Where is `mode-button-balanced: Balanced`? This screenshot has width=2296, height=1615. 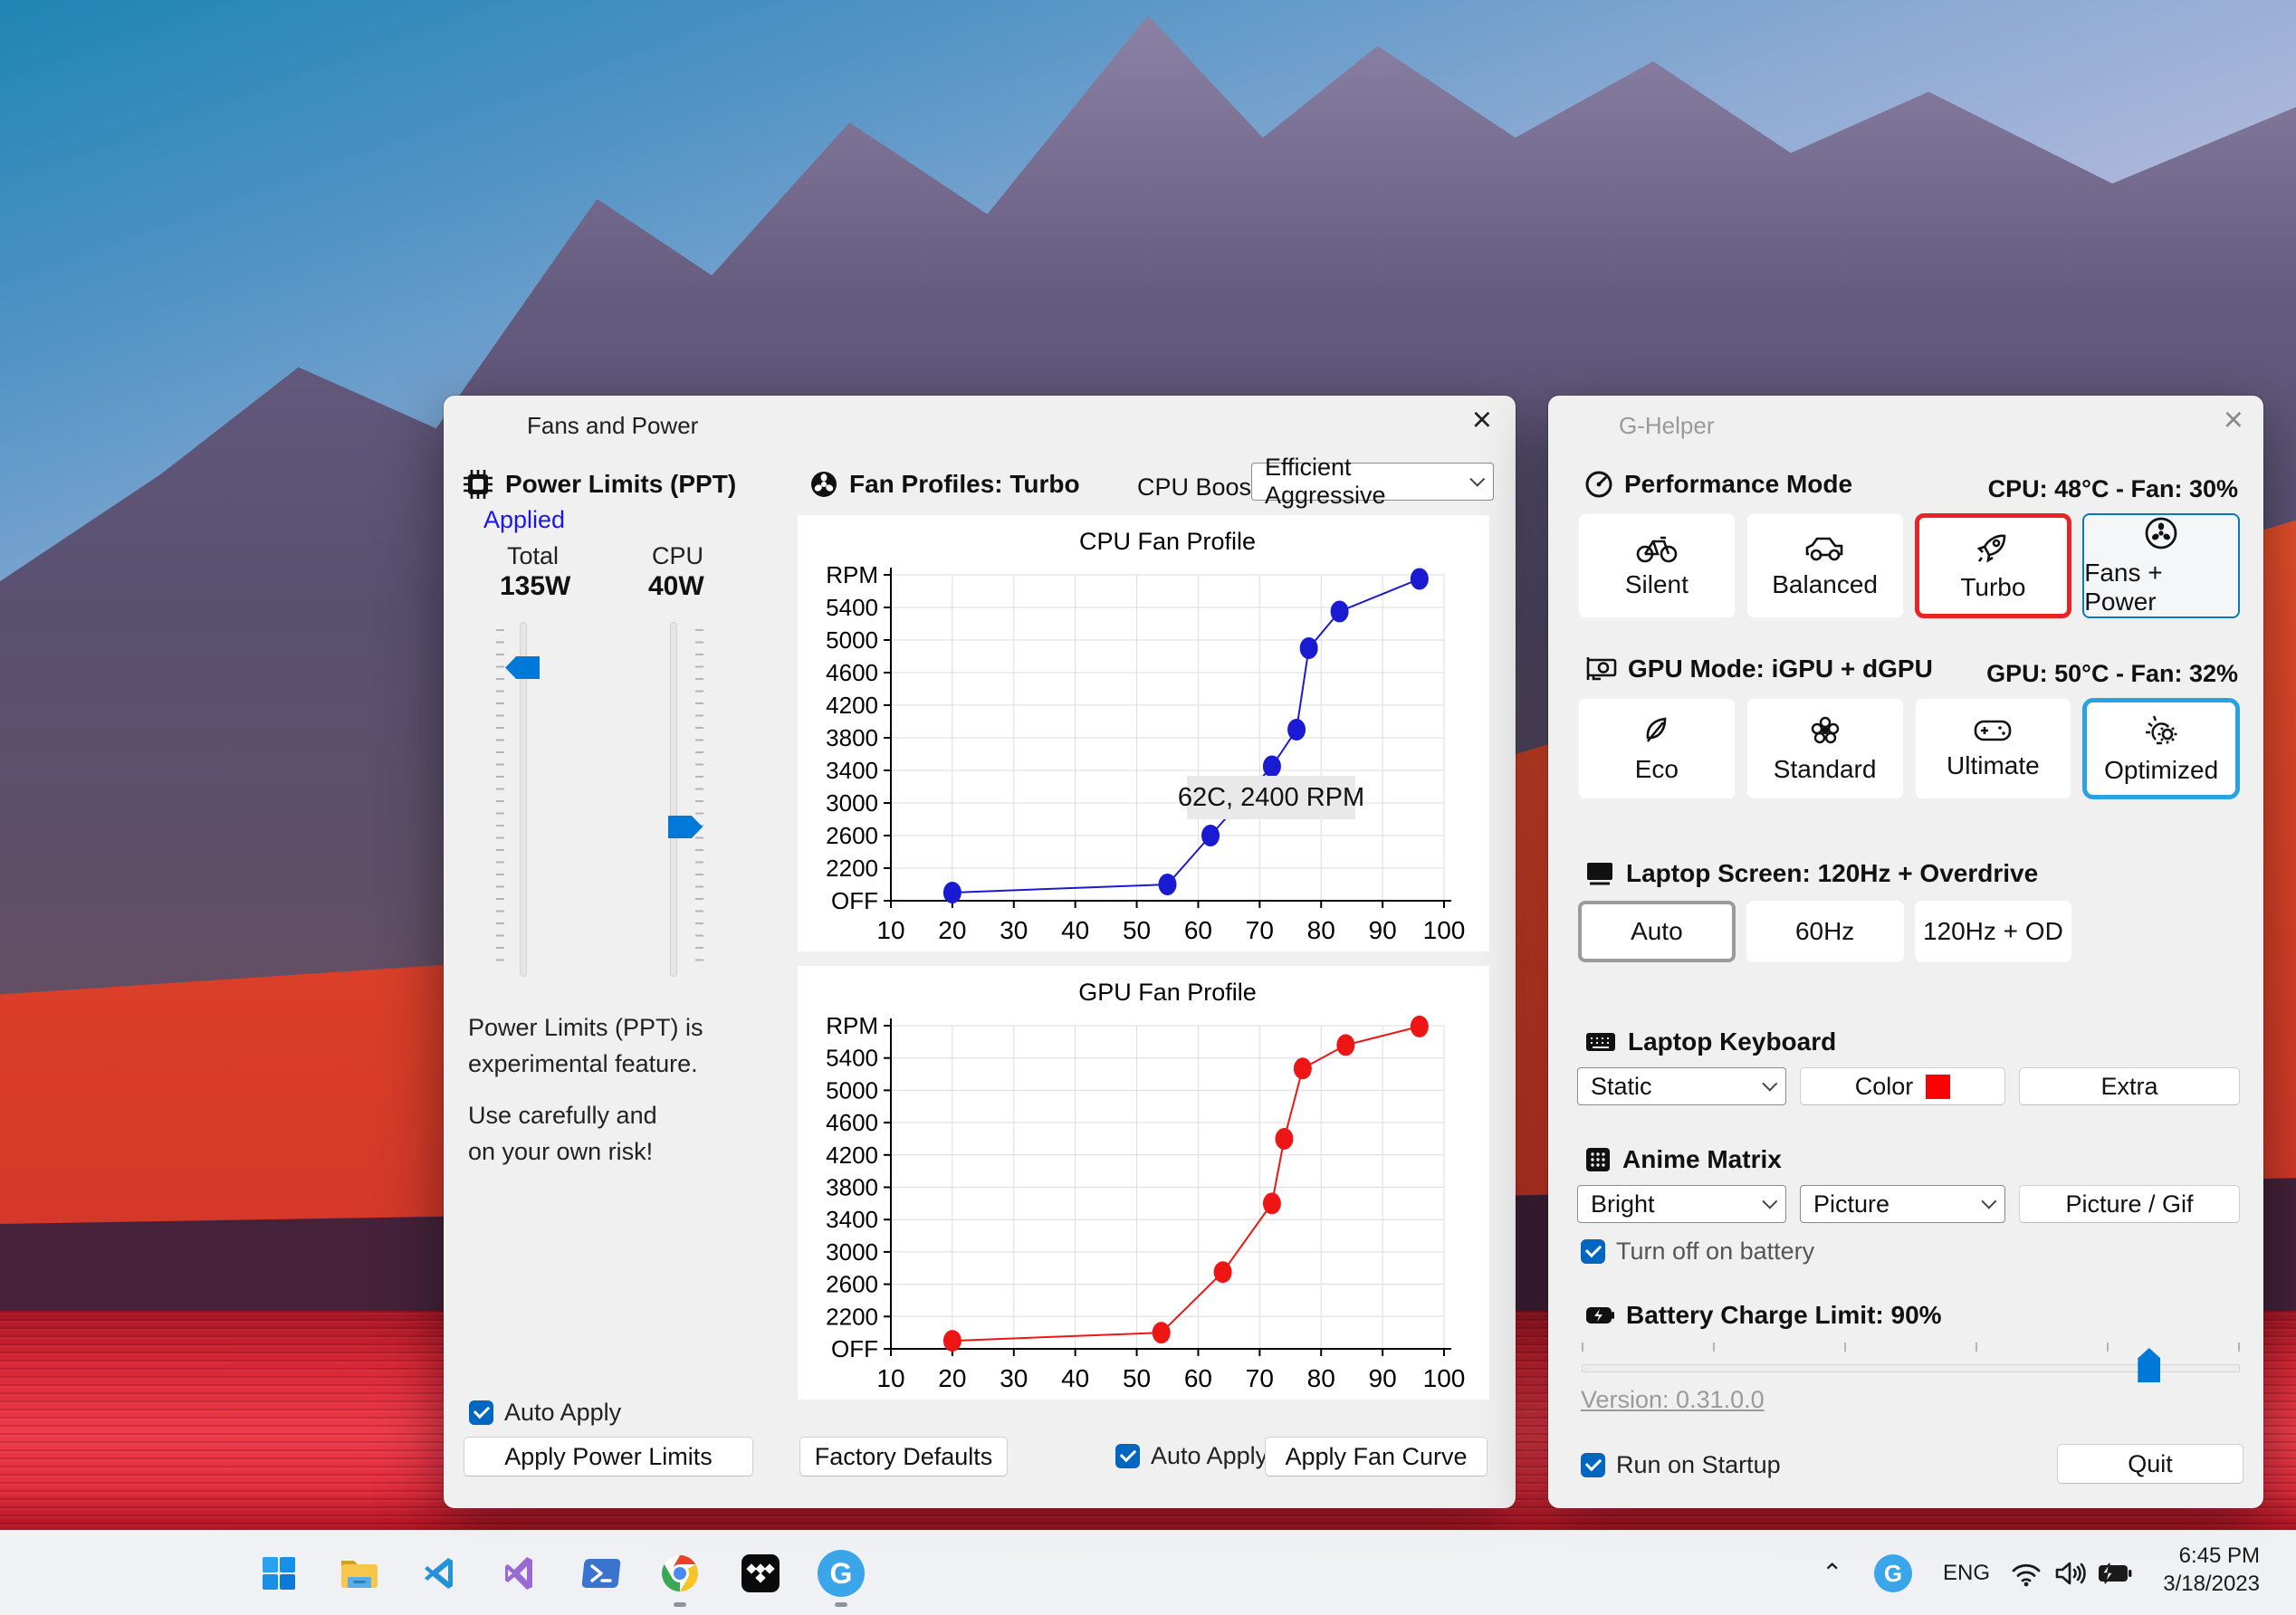
mode-button-balanced: Balanced is located at coordinates (1825, 565).